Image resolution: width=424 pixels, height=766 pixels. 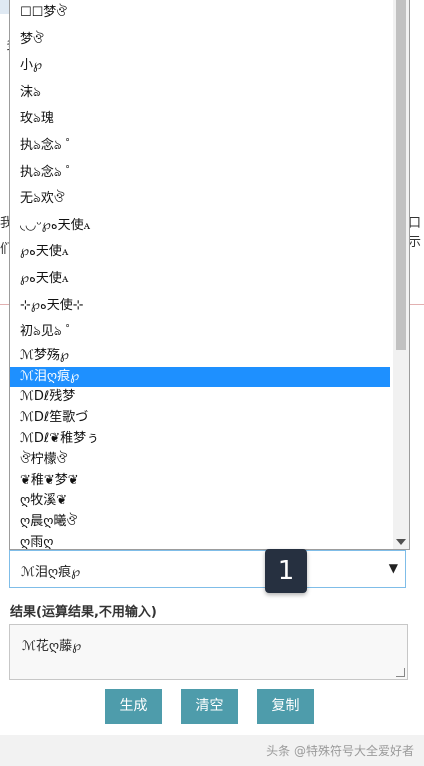 What do you see at coordinates (200, 522) in the screenshot?
I see `dropdown-option: ღ晨ღ曦ঔ` at bounding box center [200, 522].